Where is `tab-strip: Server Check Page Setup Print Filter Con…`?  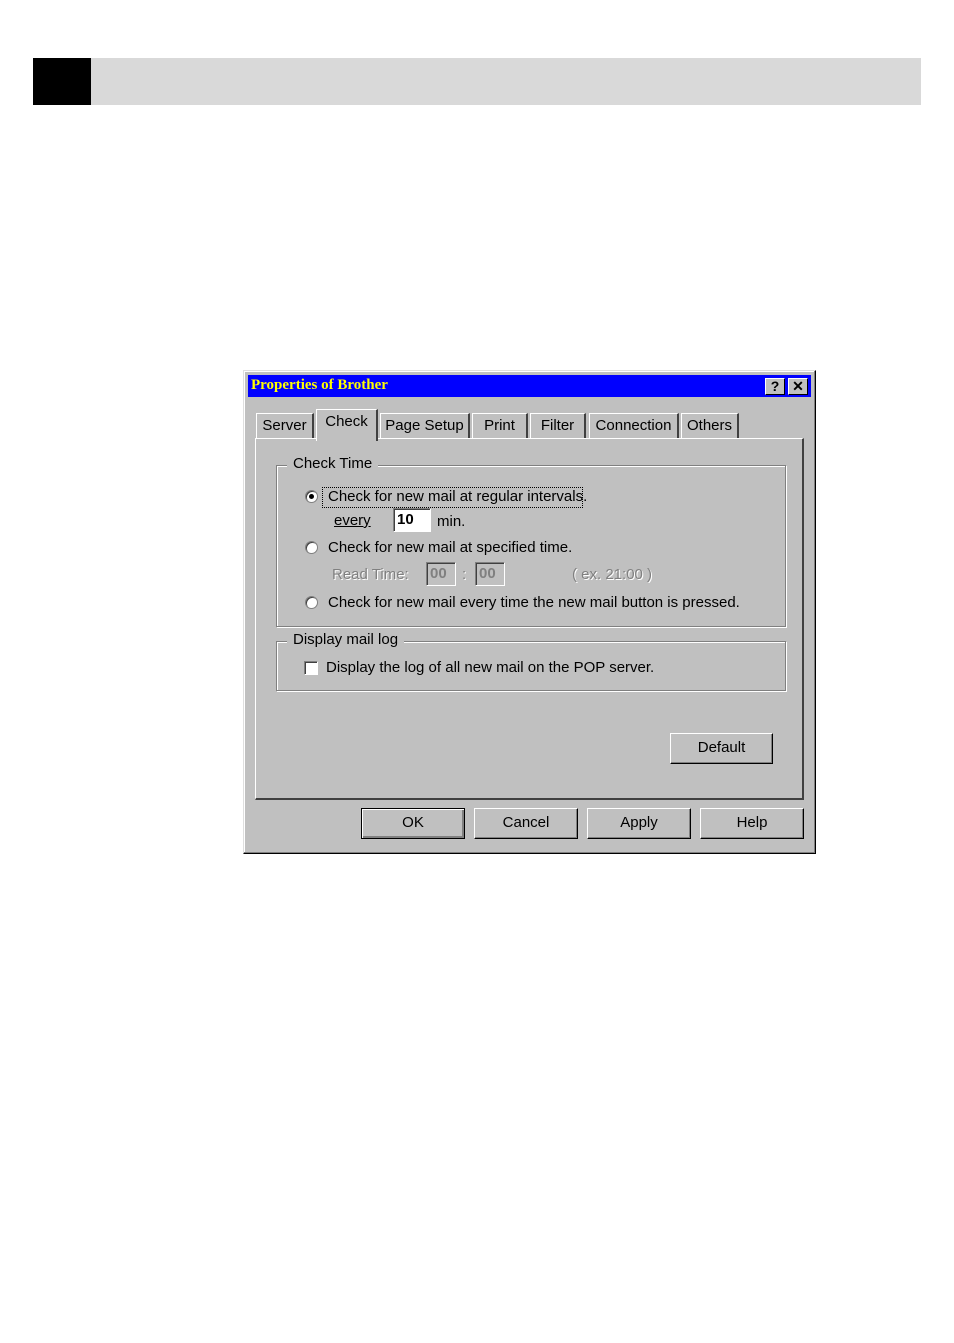 tab-strip: Server Check Page Setup Print Filter Con… is located at coordinates (536, 425).